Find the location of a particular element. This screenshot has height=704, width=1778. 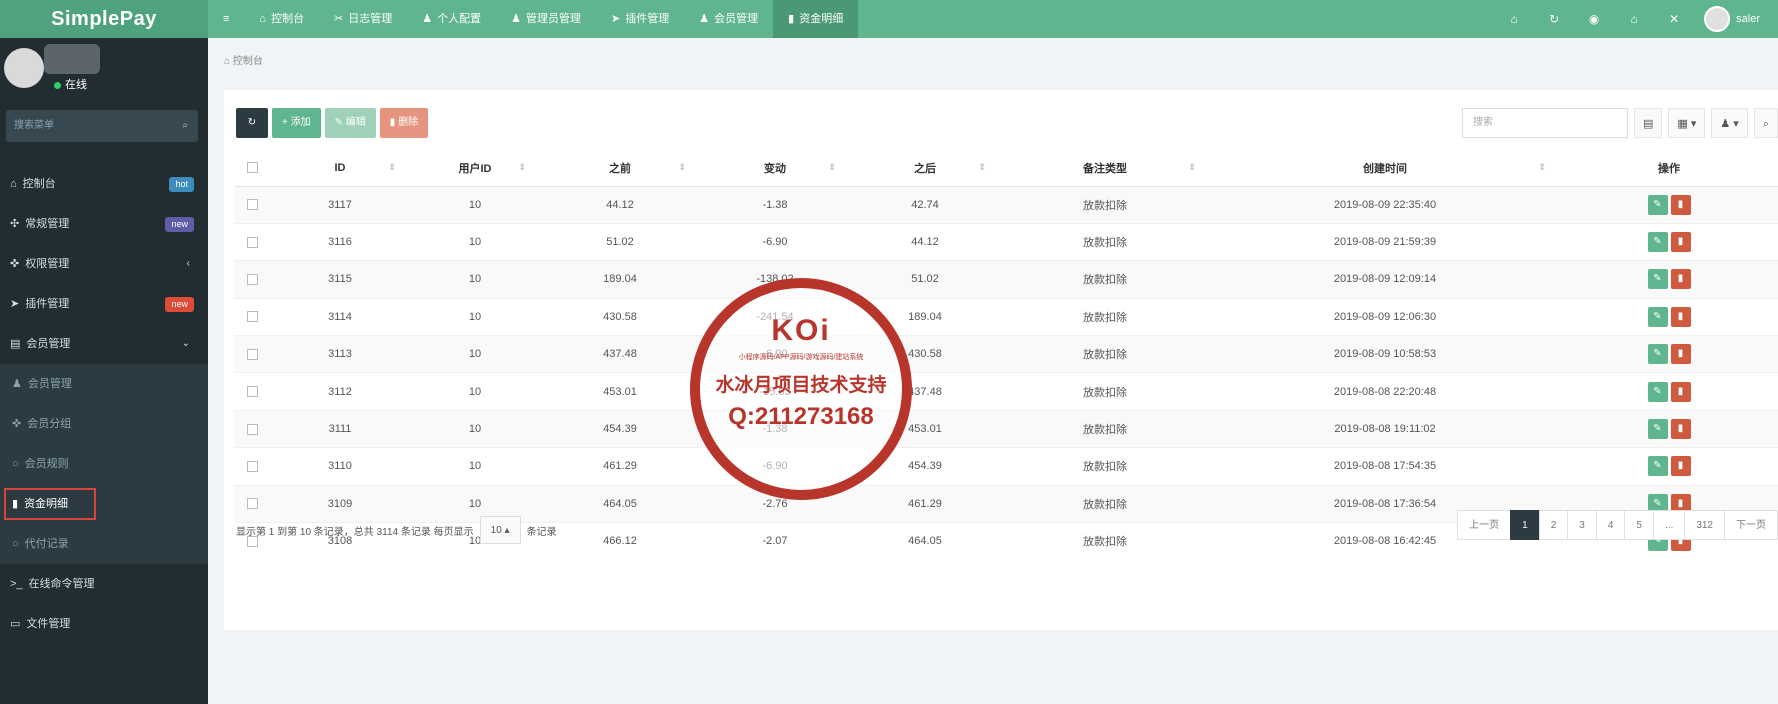

sidebar-item: >_ 在线命令管理 is located at coordinates (104, 584).